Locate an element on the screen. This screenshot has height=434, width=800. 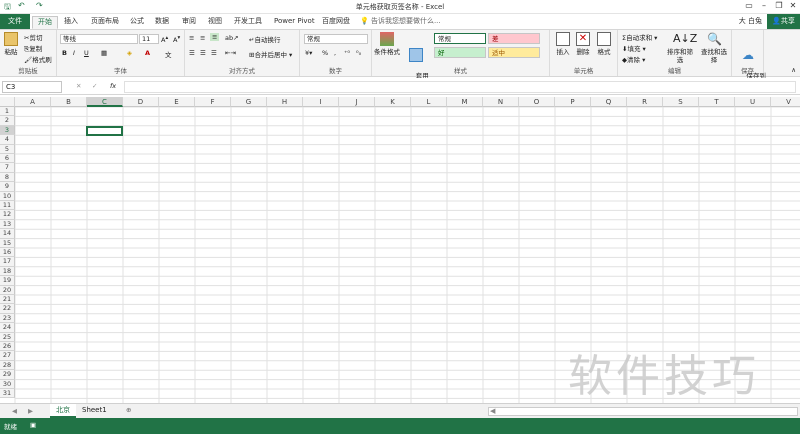
sheet-tab-active: 北京 is located at coordinates (63, 411).